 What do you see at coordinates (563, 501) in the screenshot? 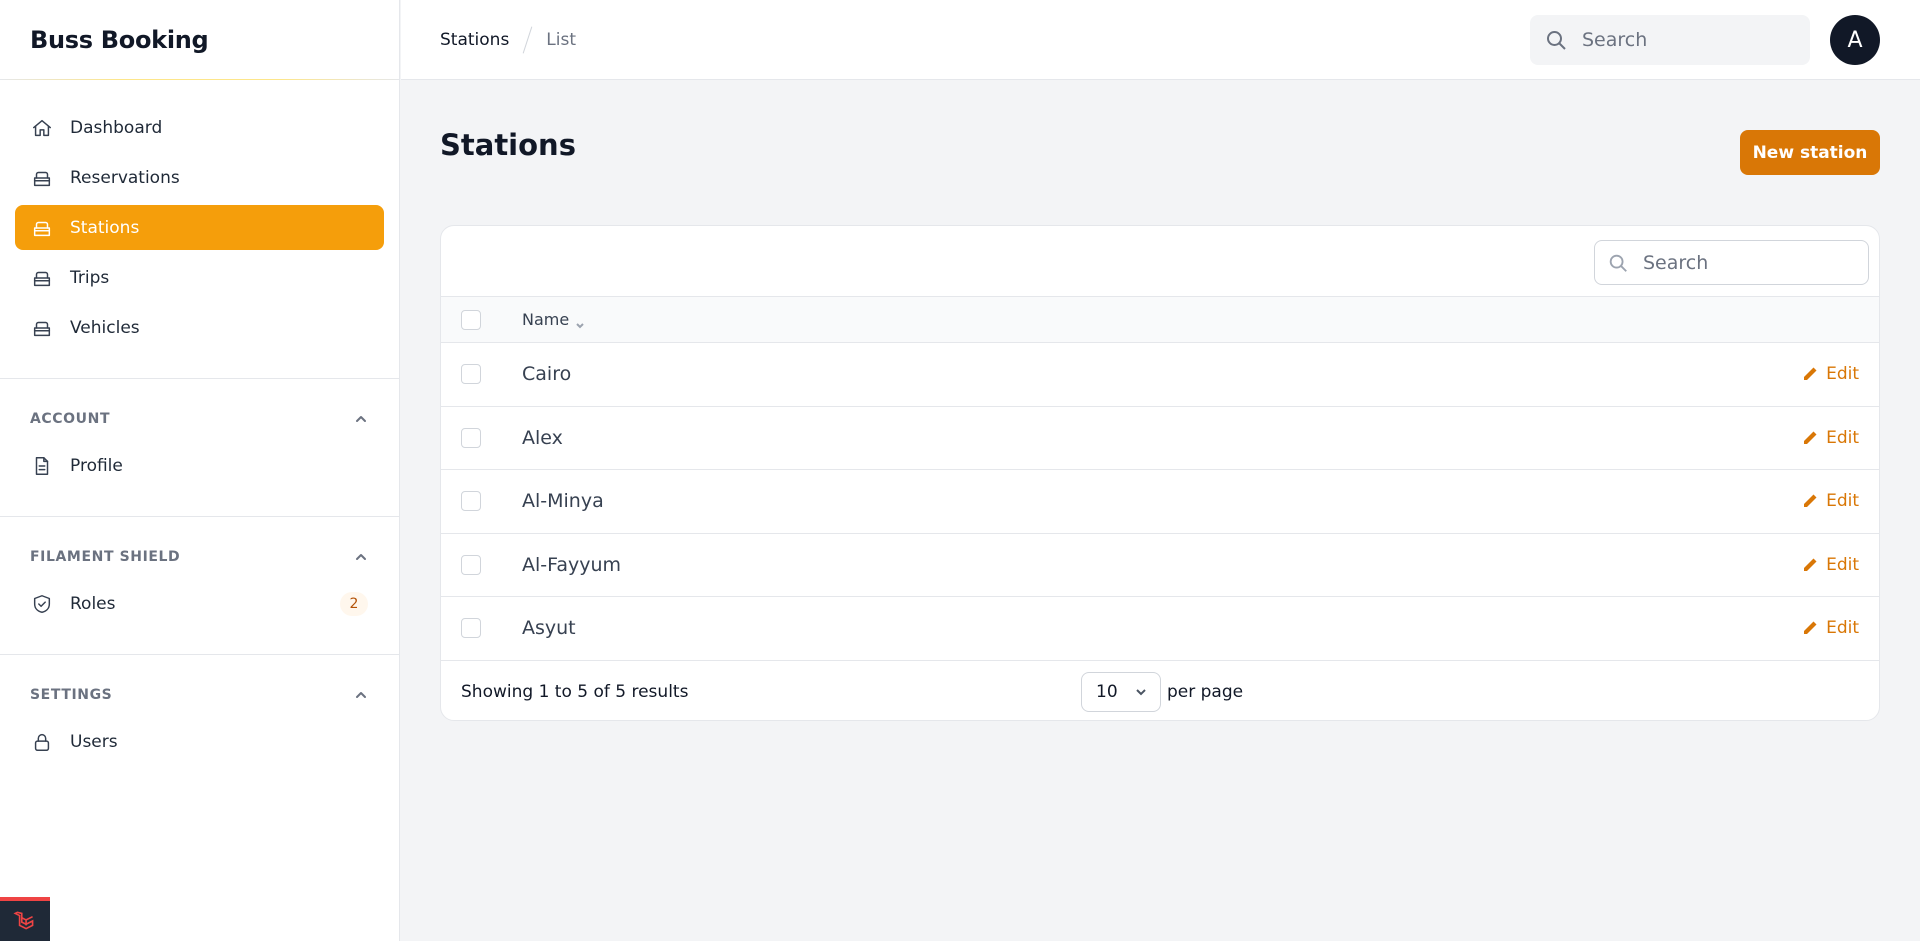
I see `station-name: Al-Minya` at bounding box center [563, 501].